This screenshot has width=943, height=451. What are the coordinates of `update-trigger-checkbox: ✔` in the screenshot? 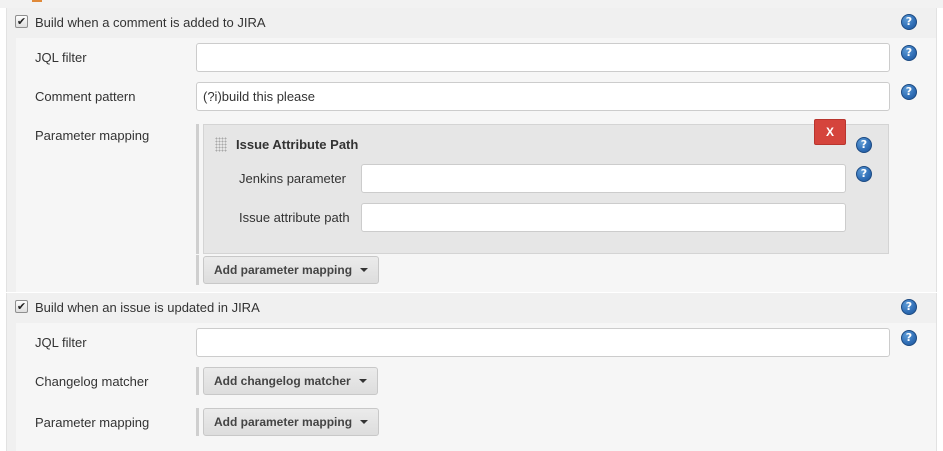 It's located at (21, 306).